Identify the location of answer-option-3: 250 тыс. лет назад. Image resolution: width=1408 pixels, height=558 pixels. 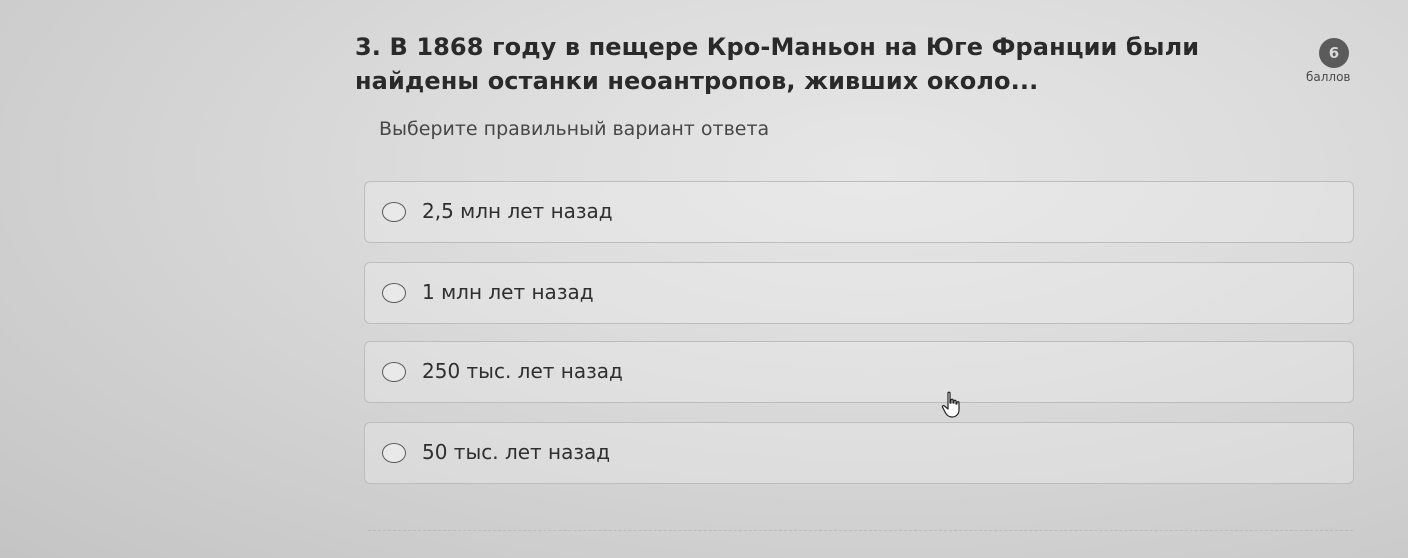
(859, 372).